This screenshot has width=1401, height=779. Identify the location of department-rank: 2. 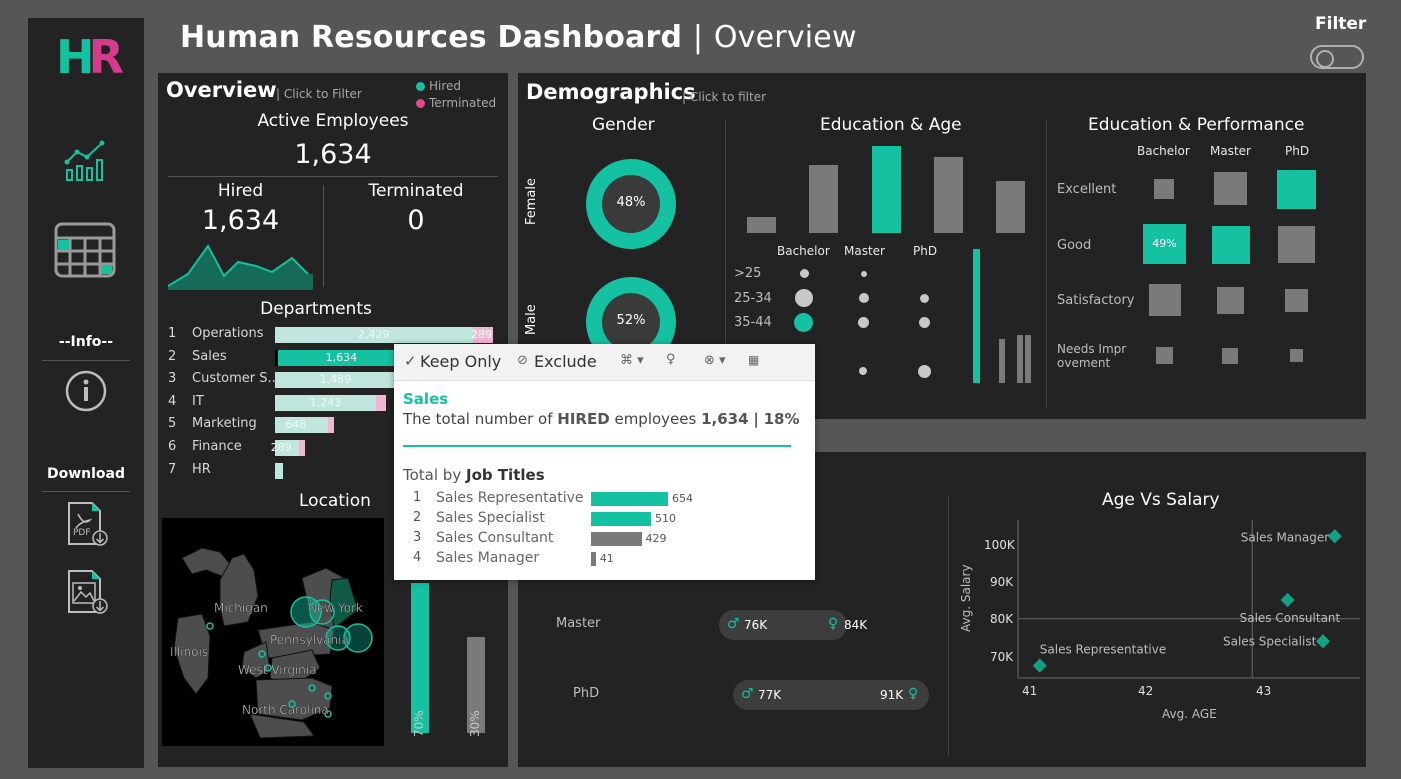
(172, 356).